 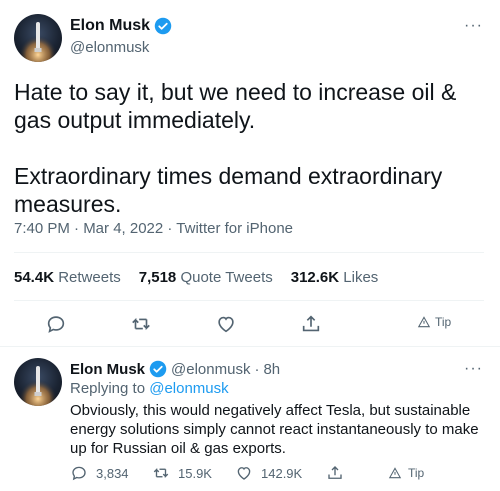 I want to click on author-name-row: Elon Musk, so click(x=121, y=26).